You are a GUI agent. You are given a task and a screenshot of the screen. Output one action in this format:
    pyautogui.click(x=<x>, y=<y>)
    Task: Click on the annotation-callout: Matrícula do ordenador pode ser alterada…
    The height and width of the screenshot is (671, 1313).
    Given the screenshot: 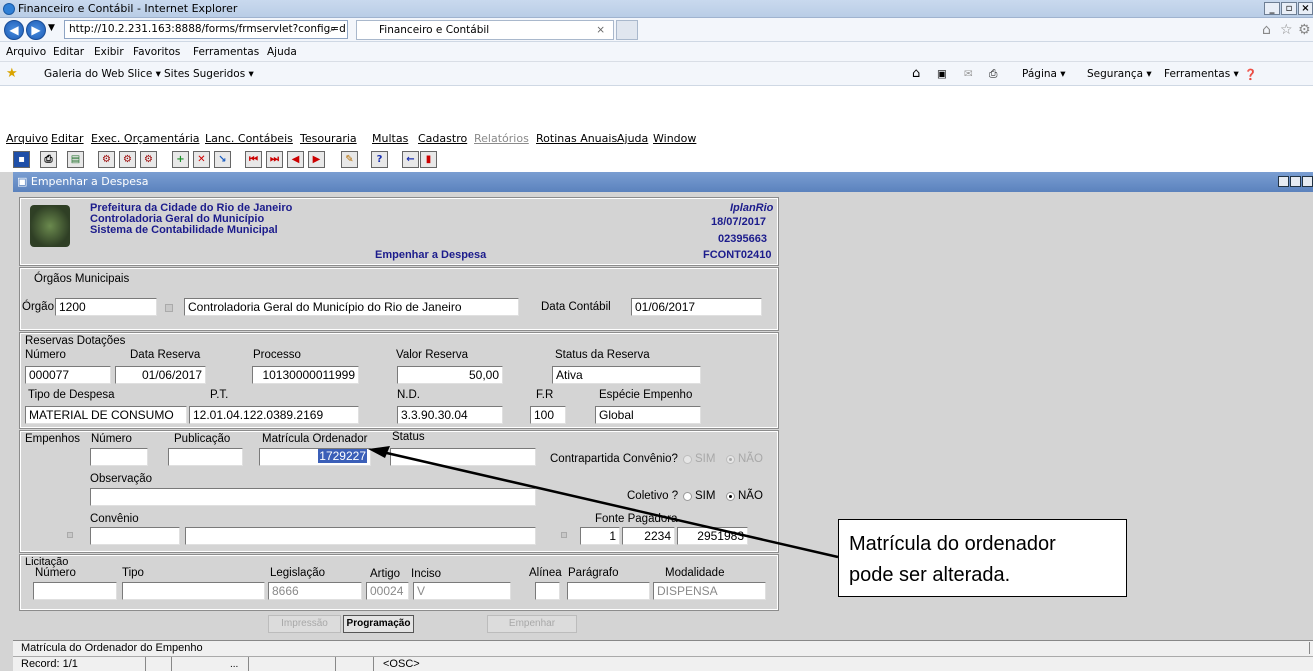 What is the action you would take?
    pyautogui.click(x=982, y=558)
    